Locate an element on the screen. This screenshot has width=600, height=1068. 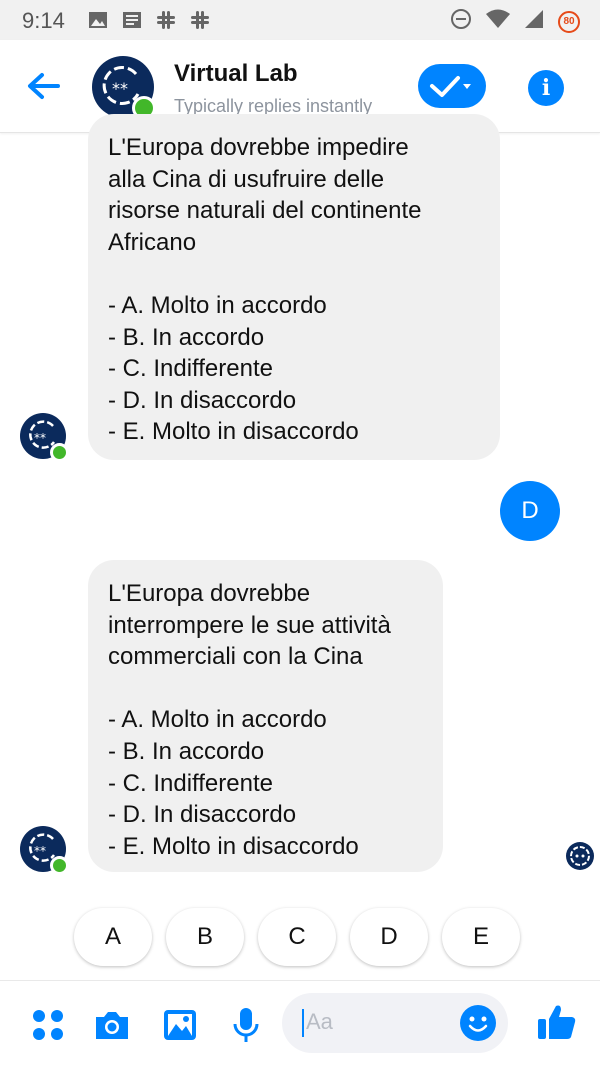
grid-dots-icon is located at coordinates (48, 1025).